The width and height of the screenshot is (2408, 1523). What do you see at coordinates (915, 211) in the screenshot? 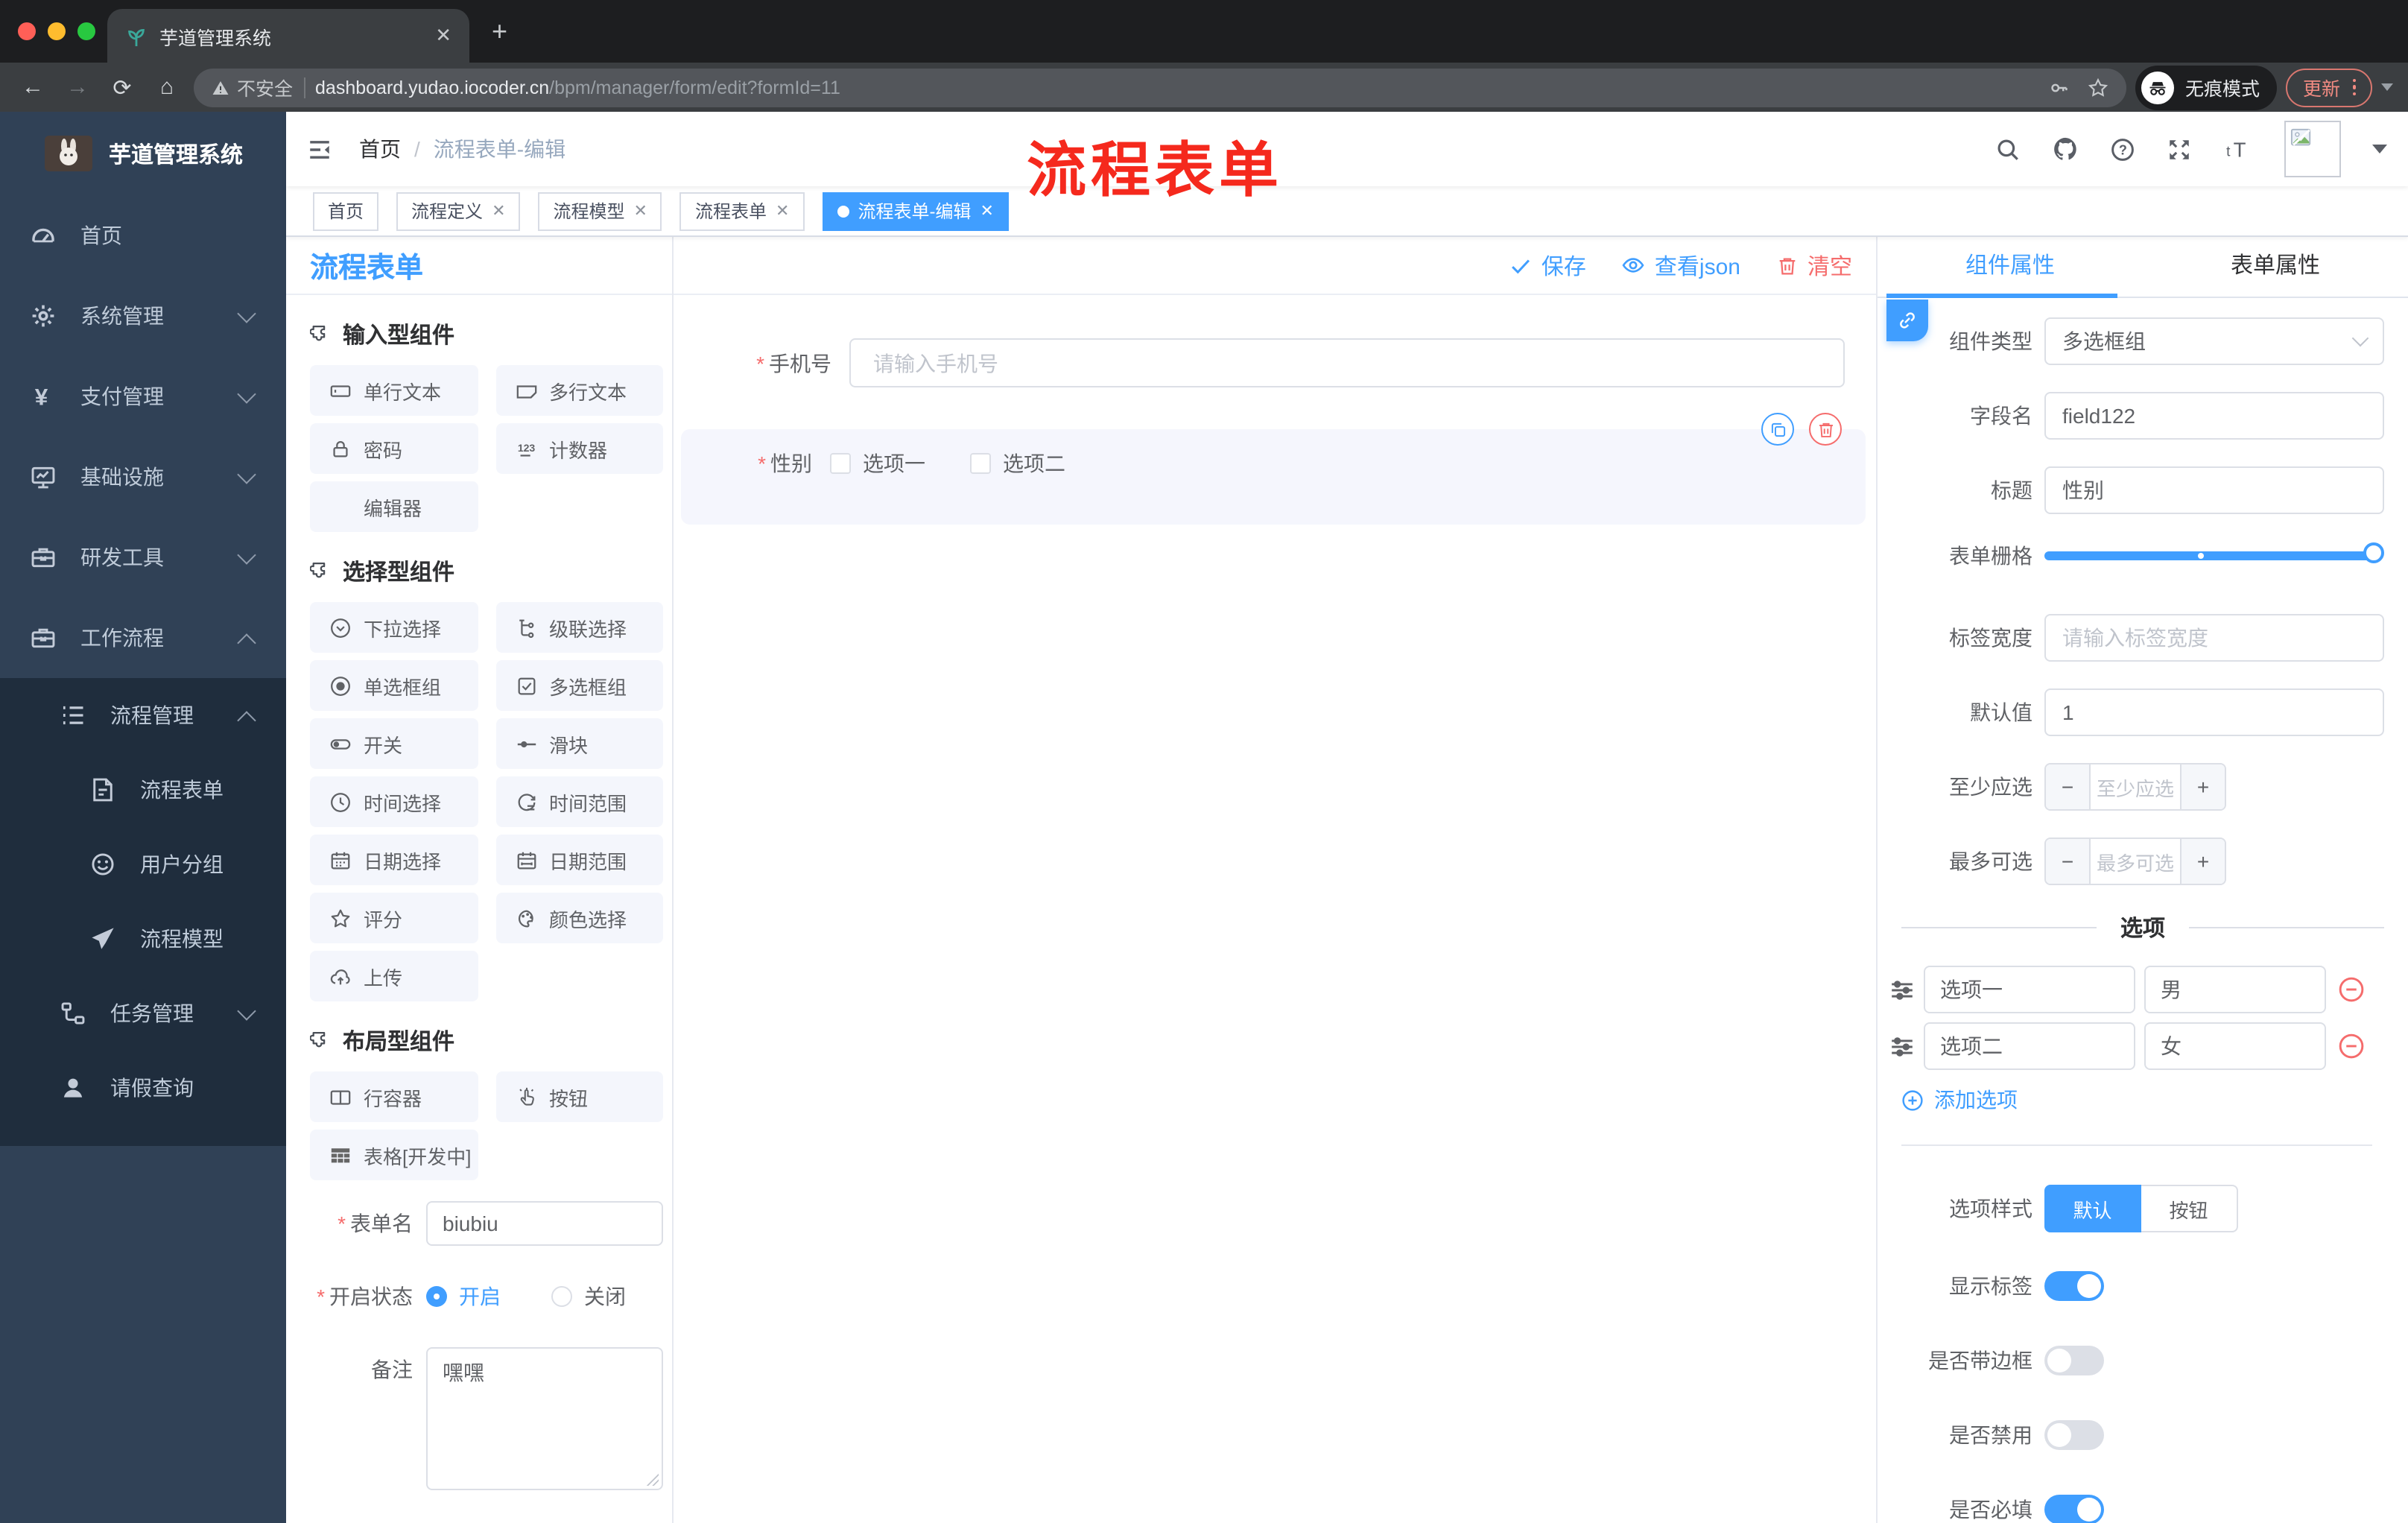
I see `tag-process-form-edit-active: 流程表单-编辑 ✕` at bounding box center [915, 211].